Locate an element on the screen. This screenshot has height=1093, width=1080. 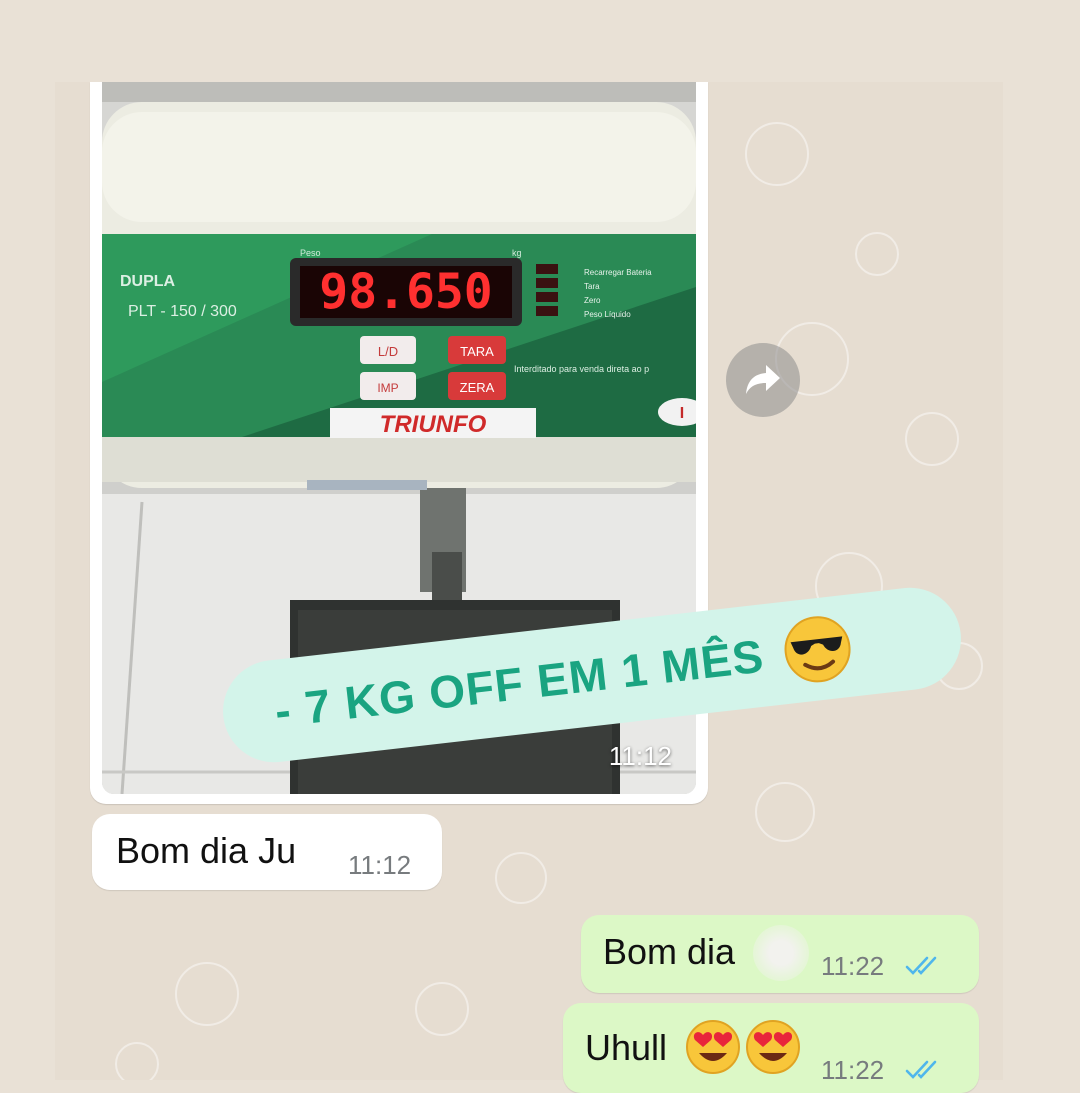
svg-text: I is located at coordinates (682, 413).